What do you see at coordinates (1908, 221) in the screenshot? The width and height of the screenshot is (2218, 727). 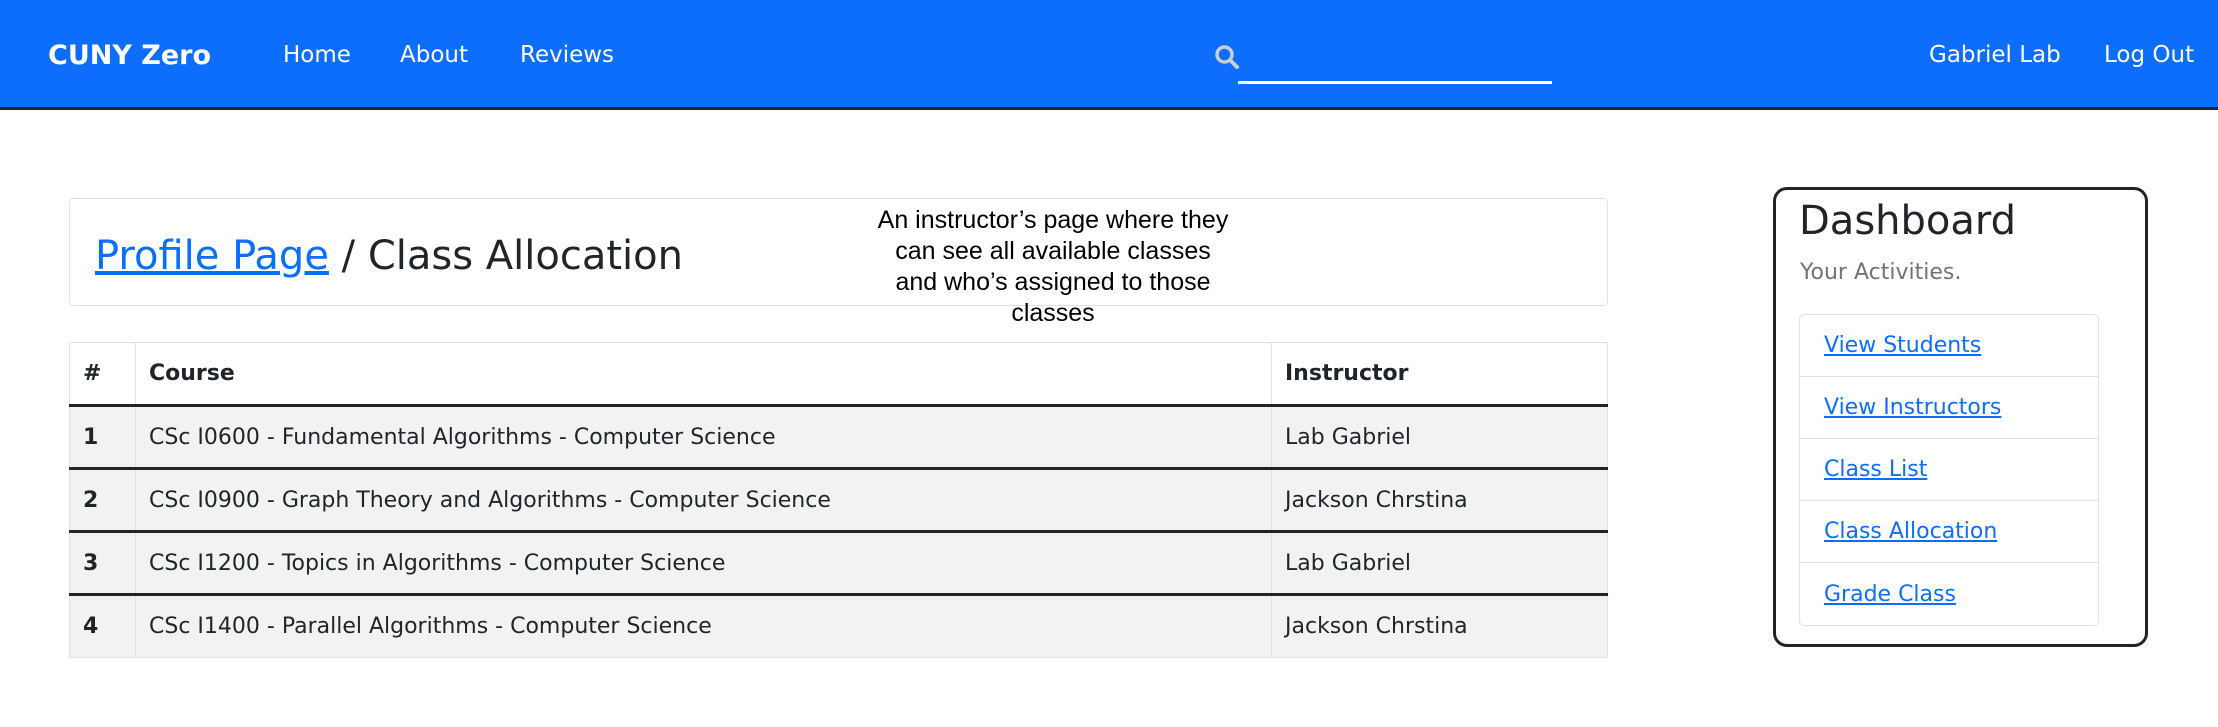 I see `dashboard-title: Dashboard` at bounding box center [1908, 221].